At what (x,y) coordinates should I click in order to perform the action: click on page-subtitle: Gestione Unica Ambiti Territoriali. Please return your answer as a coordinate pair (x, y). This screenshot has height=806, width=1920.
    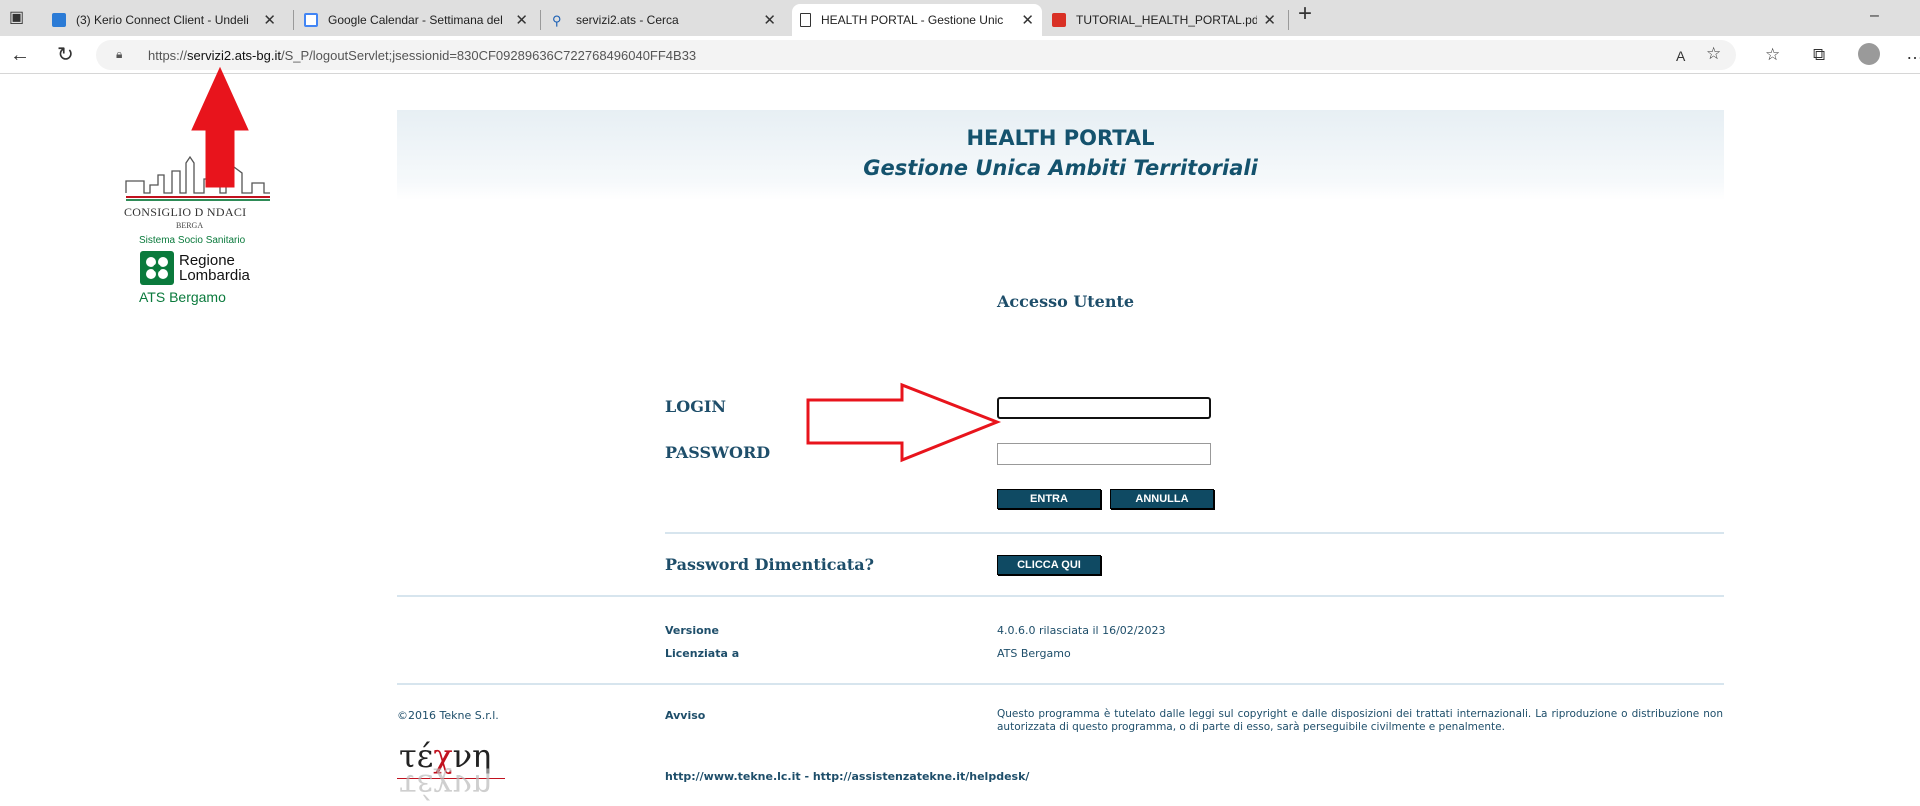
    Looking at the image, I should click on (1060, 168).